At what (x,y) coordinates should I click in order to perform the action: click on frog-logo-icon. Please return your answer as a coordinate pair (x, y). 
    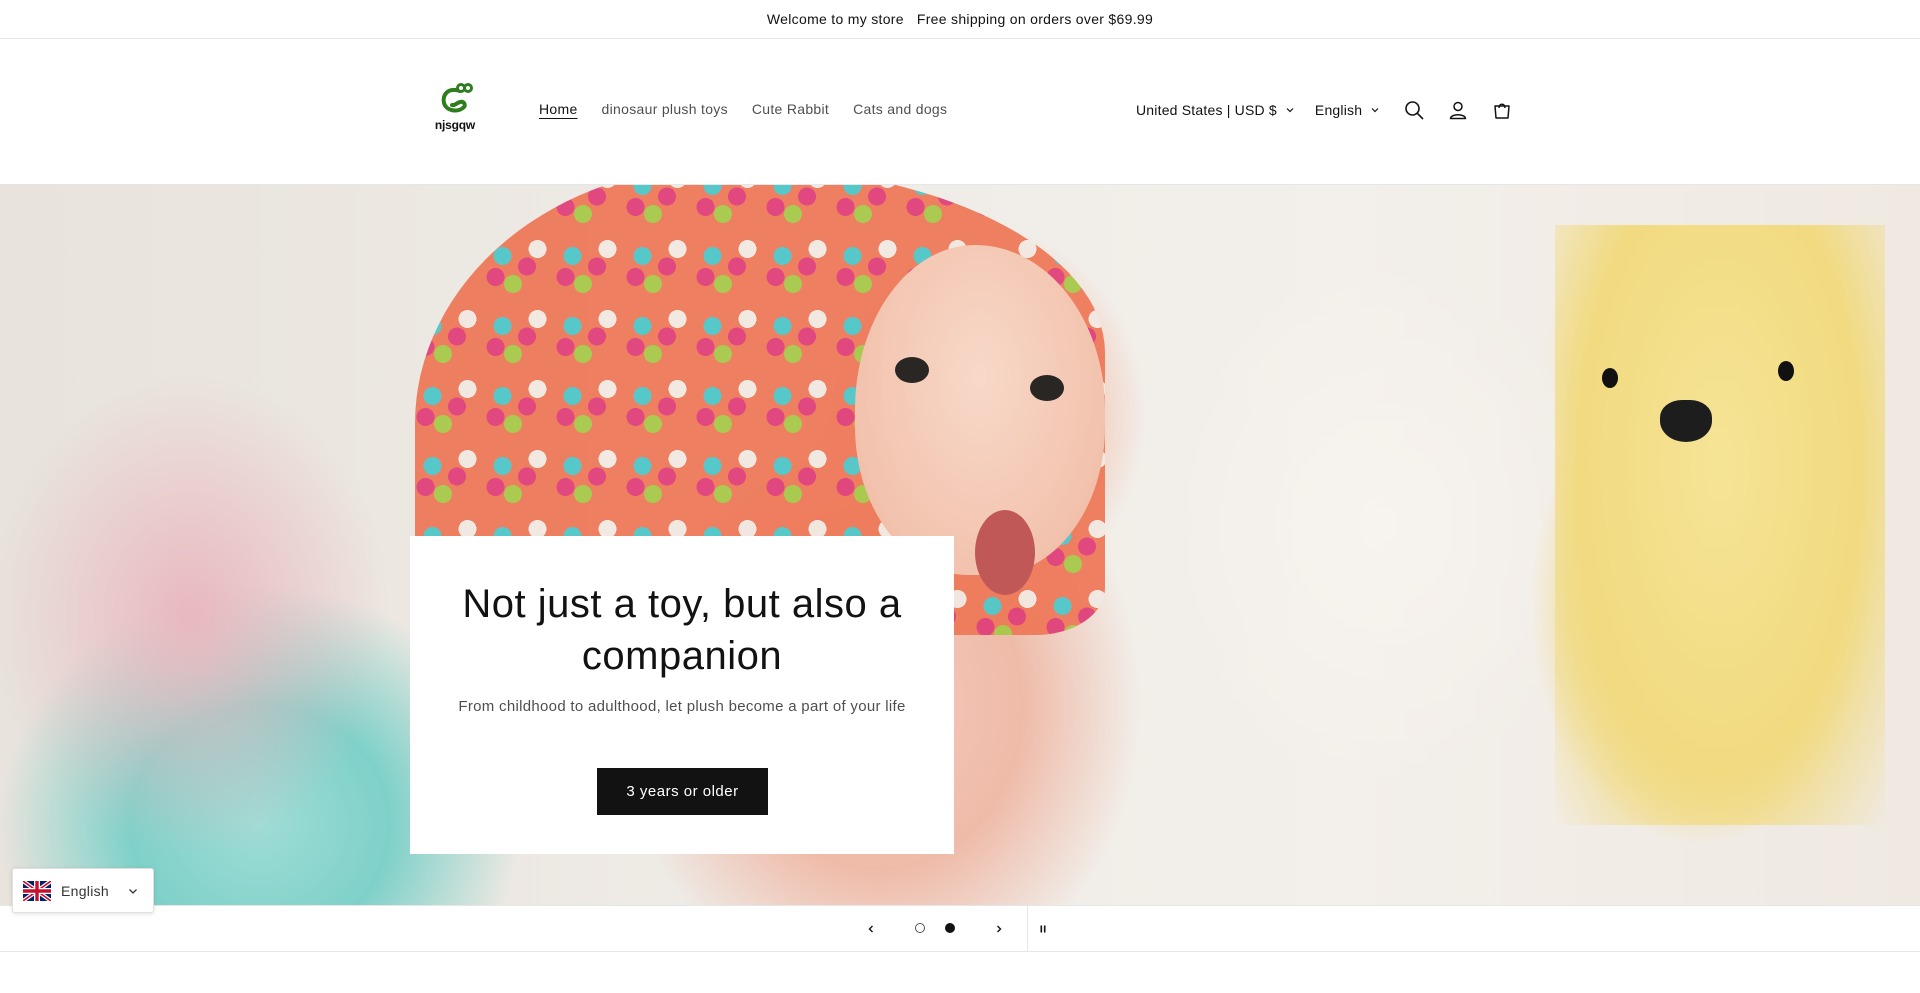
    Looking at the image, I should click on (457, 98).